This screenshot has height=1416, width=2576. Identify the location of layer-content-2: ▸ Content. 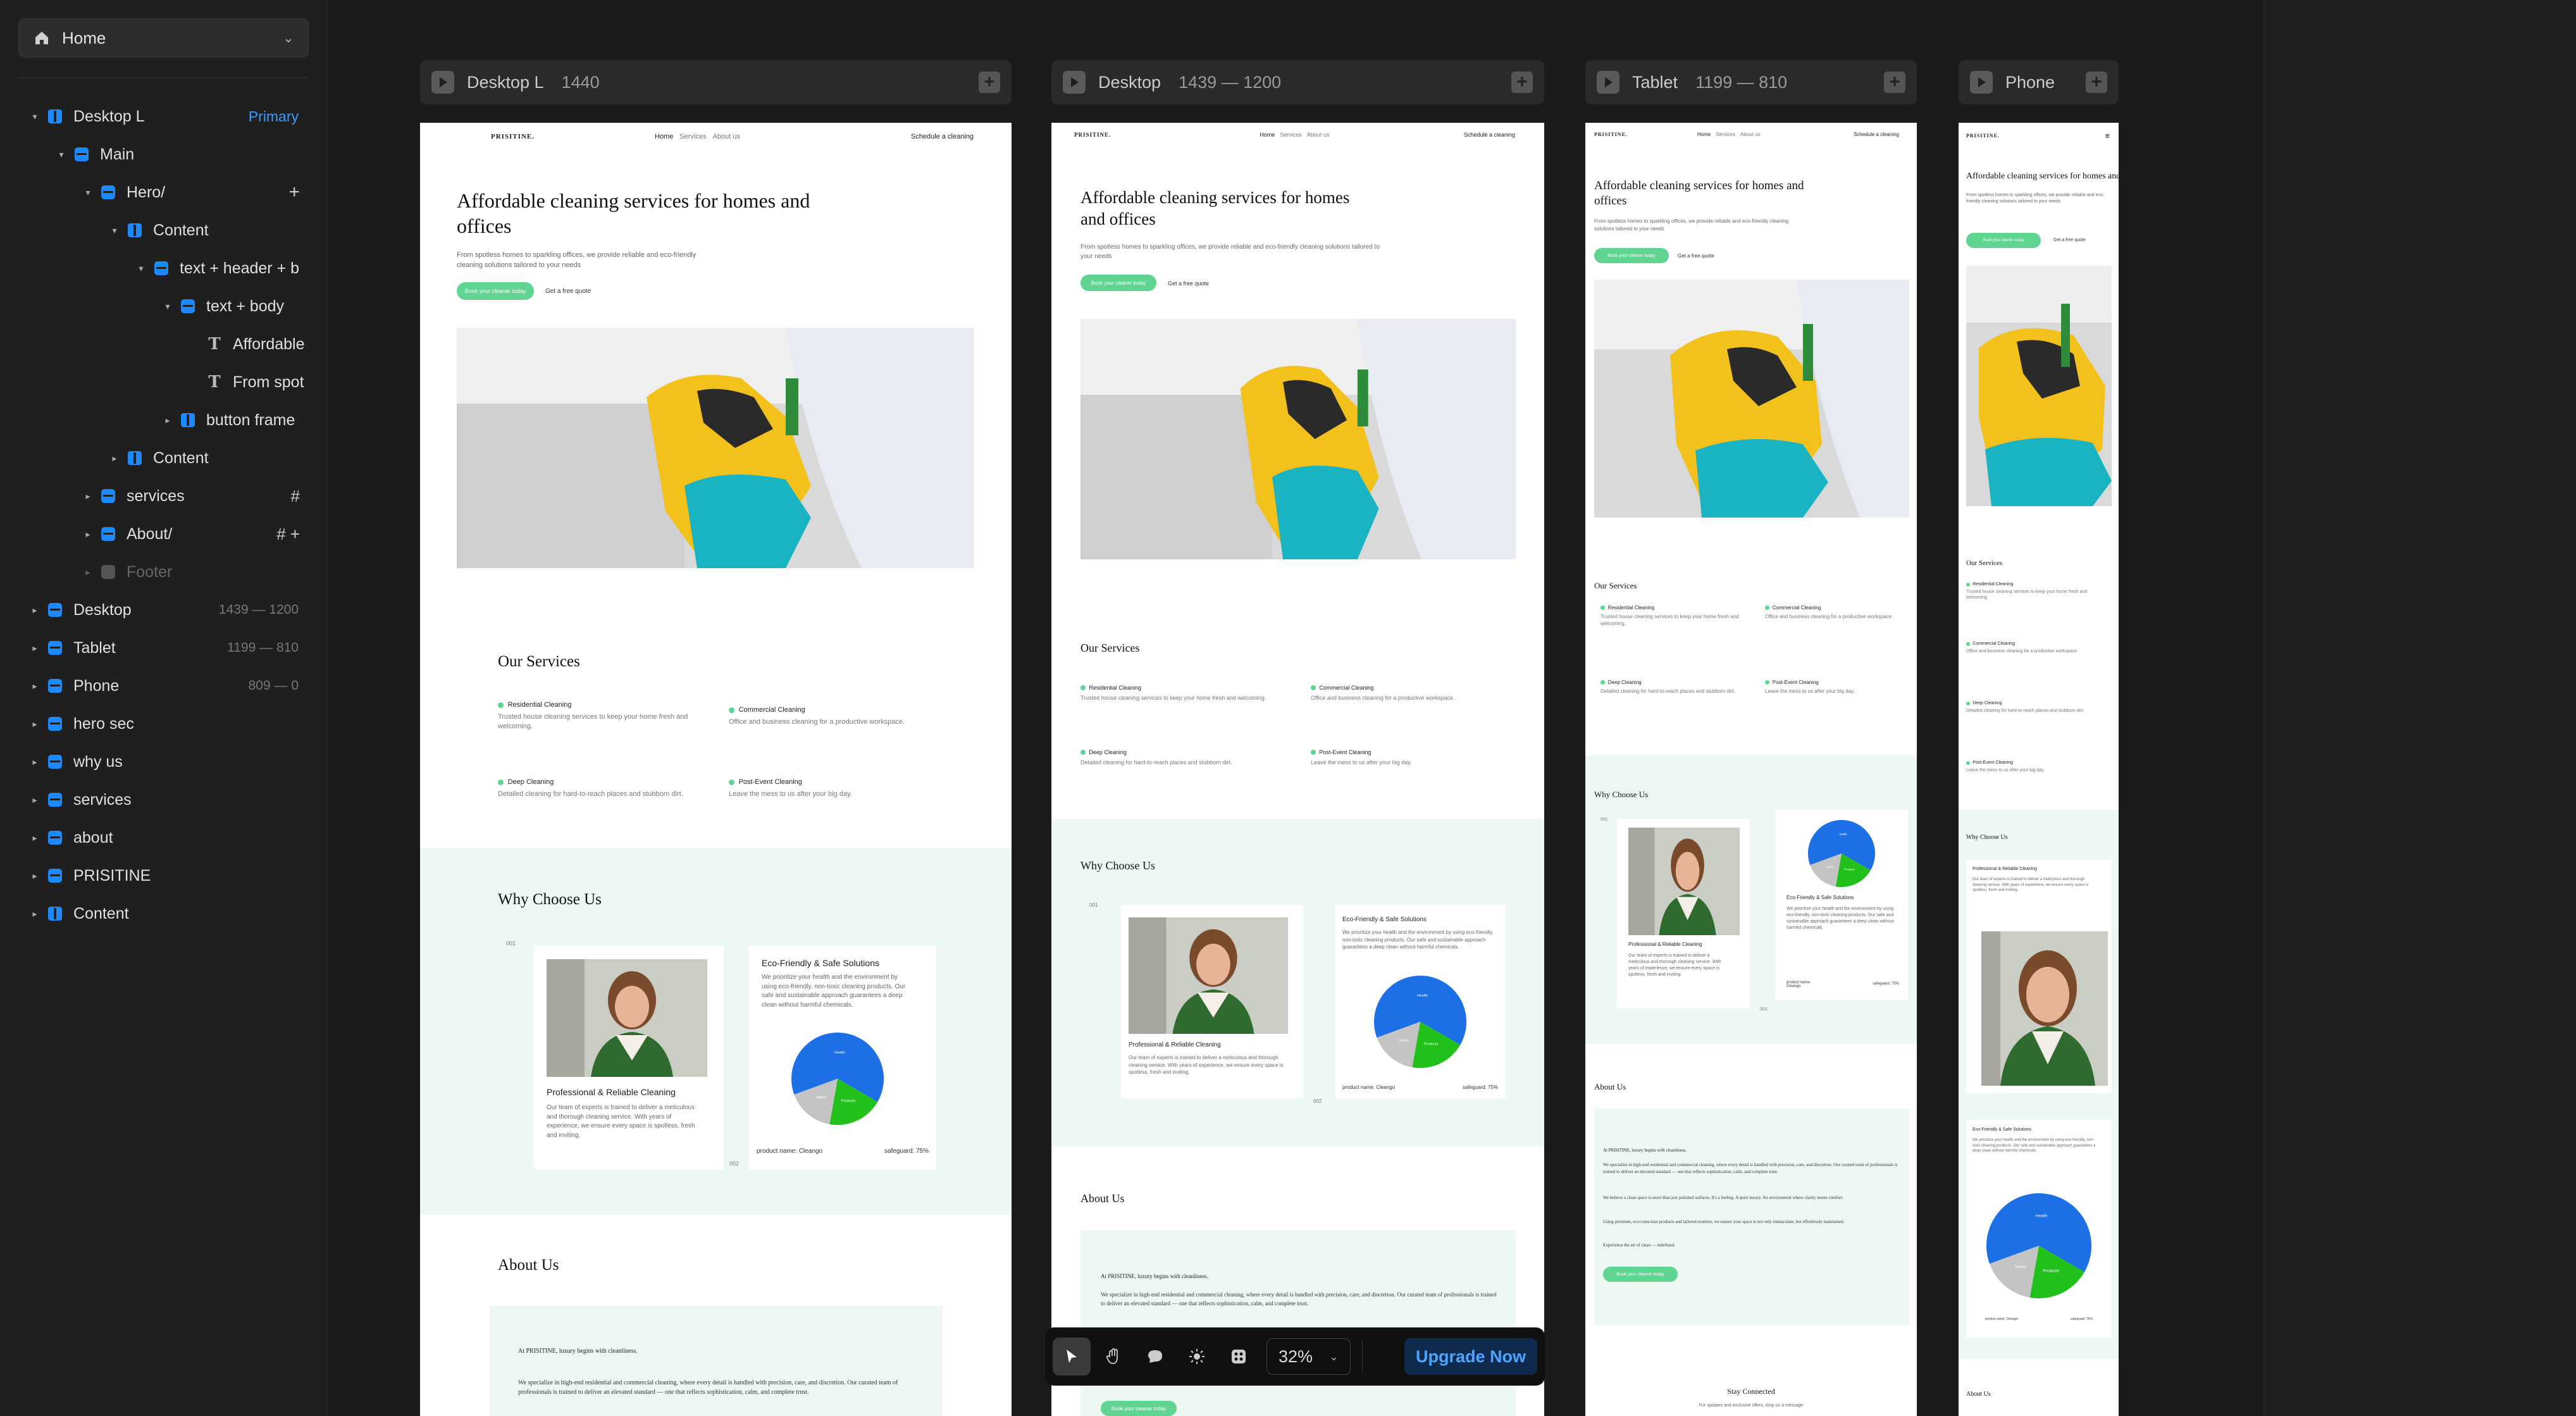
(164, 458).